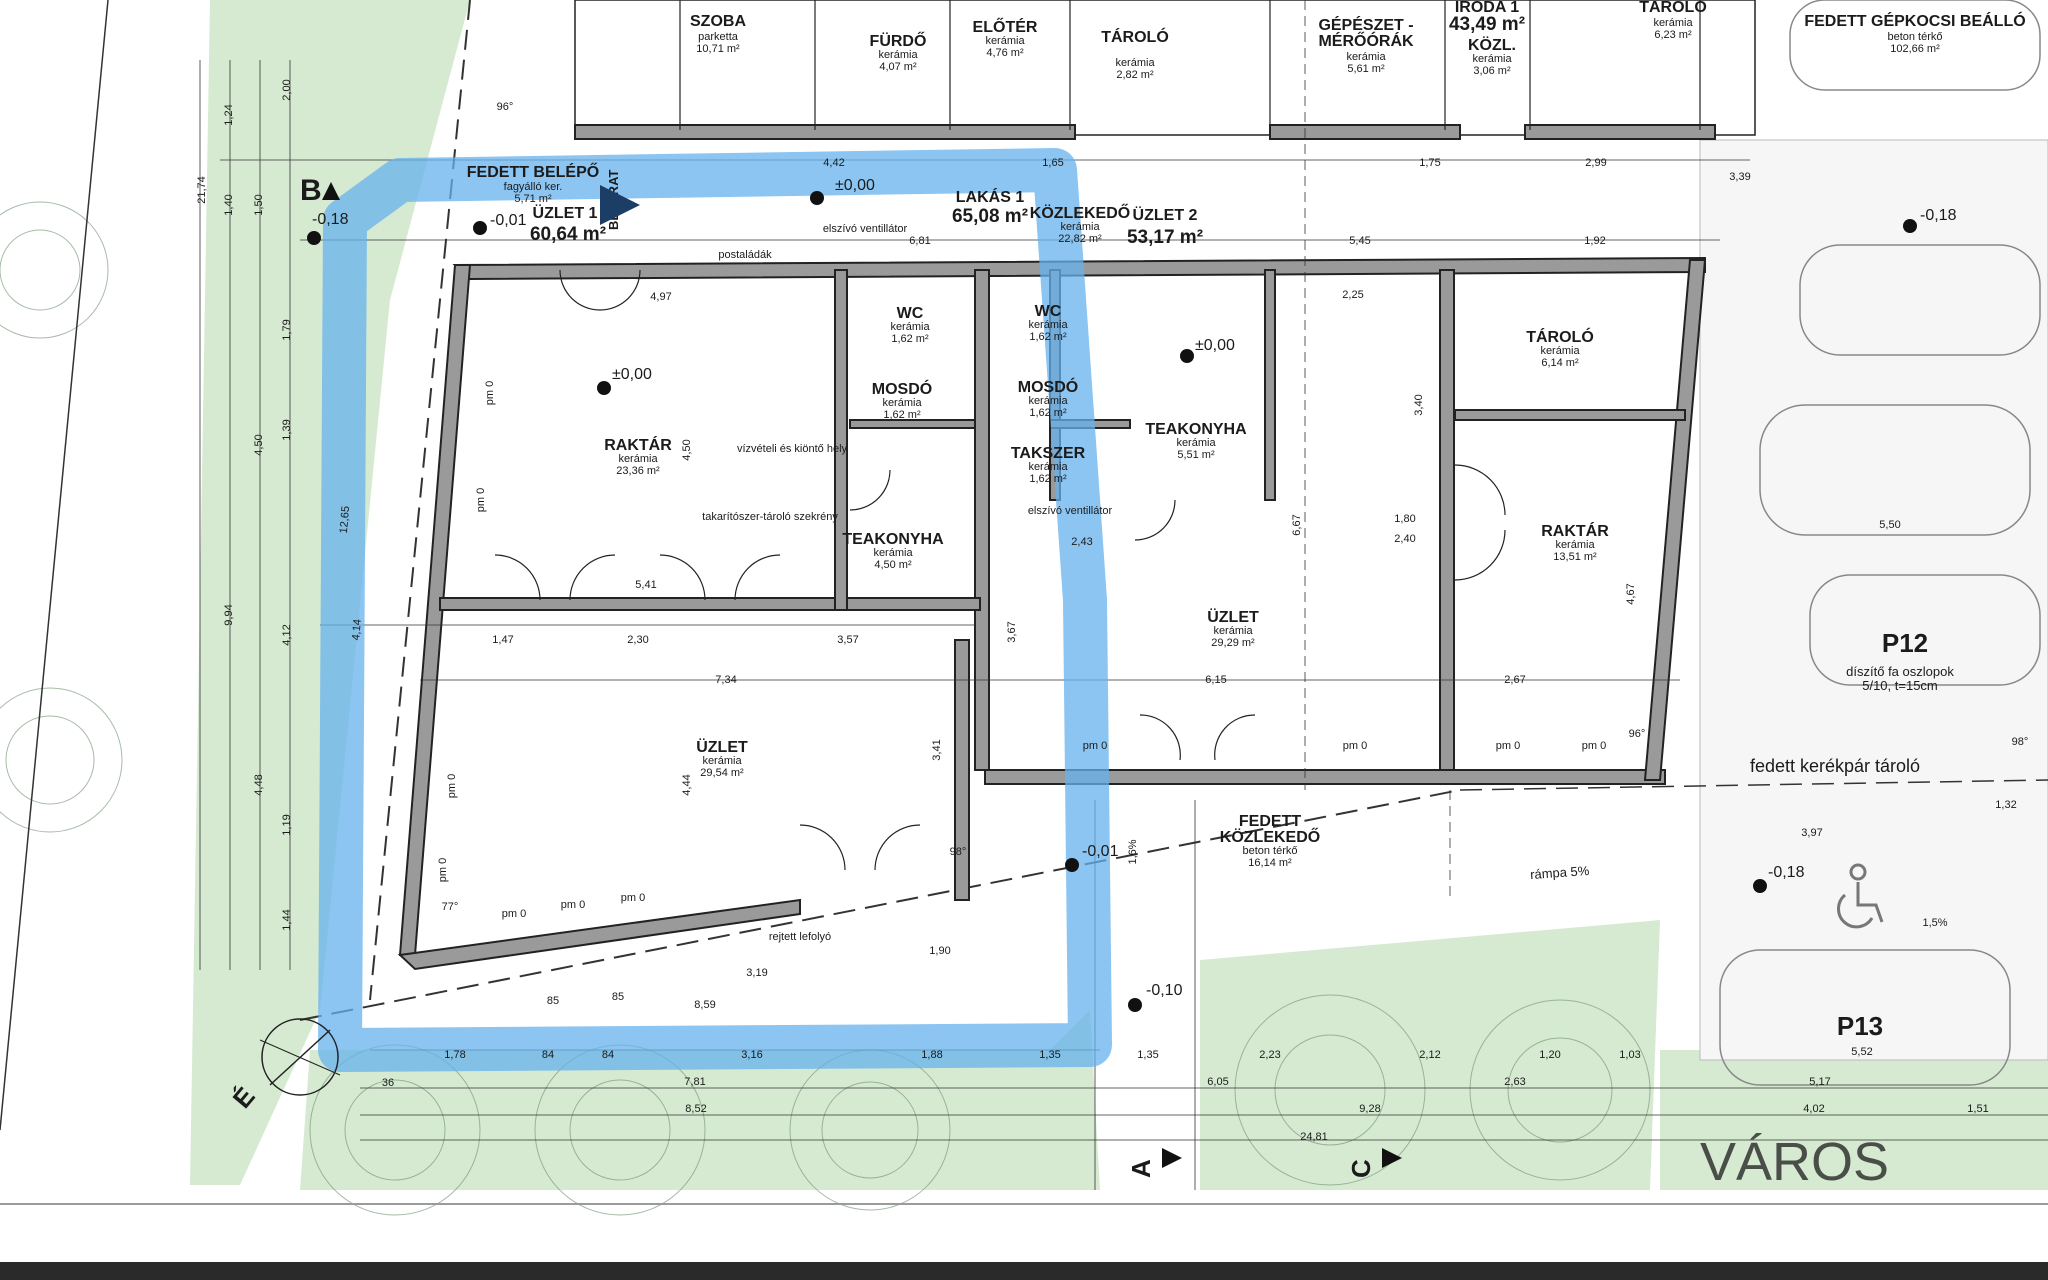 This screenshot has width=2048, height=1280. Describe the element at coordinates (311, 190) in the screenshot. I see `section-marker-b: B` at that location.